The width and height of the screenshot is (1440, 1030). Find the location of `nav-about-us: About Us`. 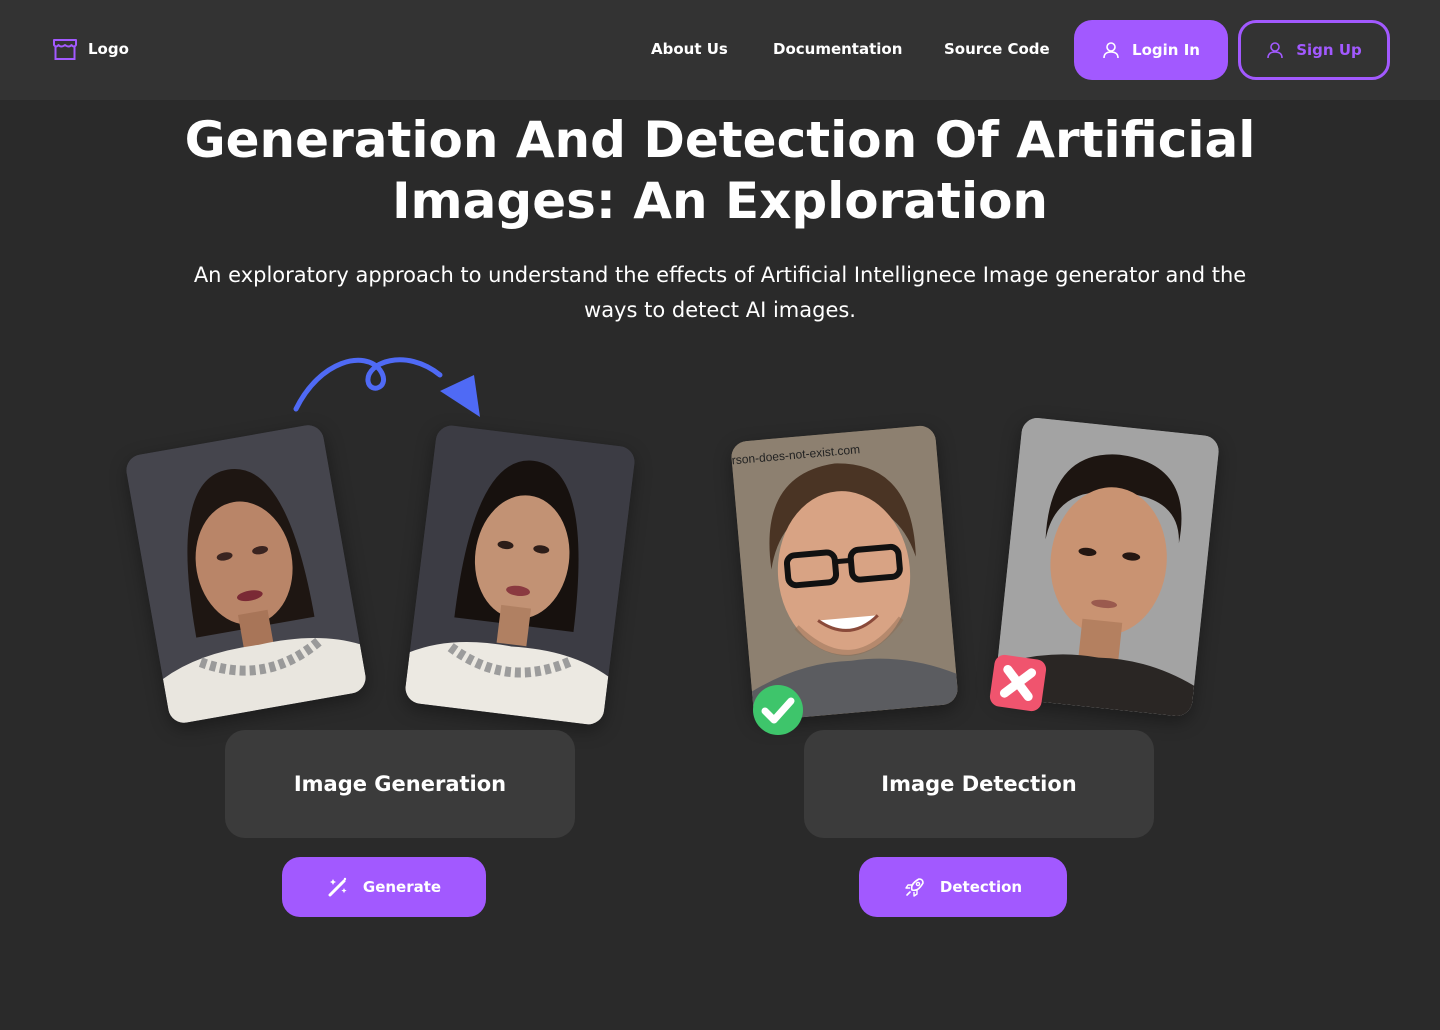

nav-about-us: About Us is located at coordinates (689, 49).